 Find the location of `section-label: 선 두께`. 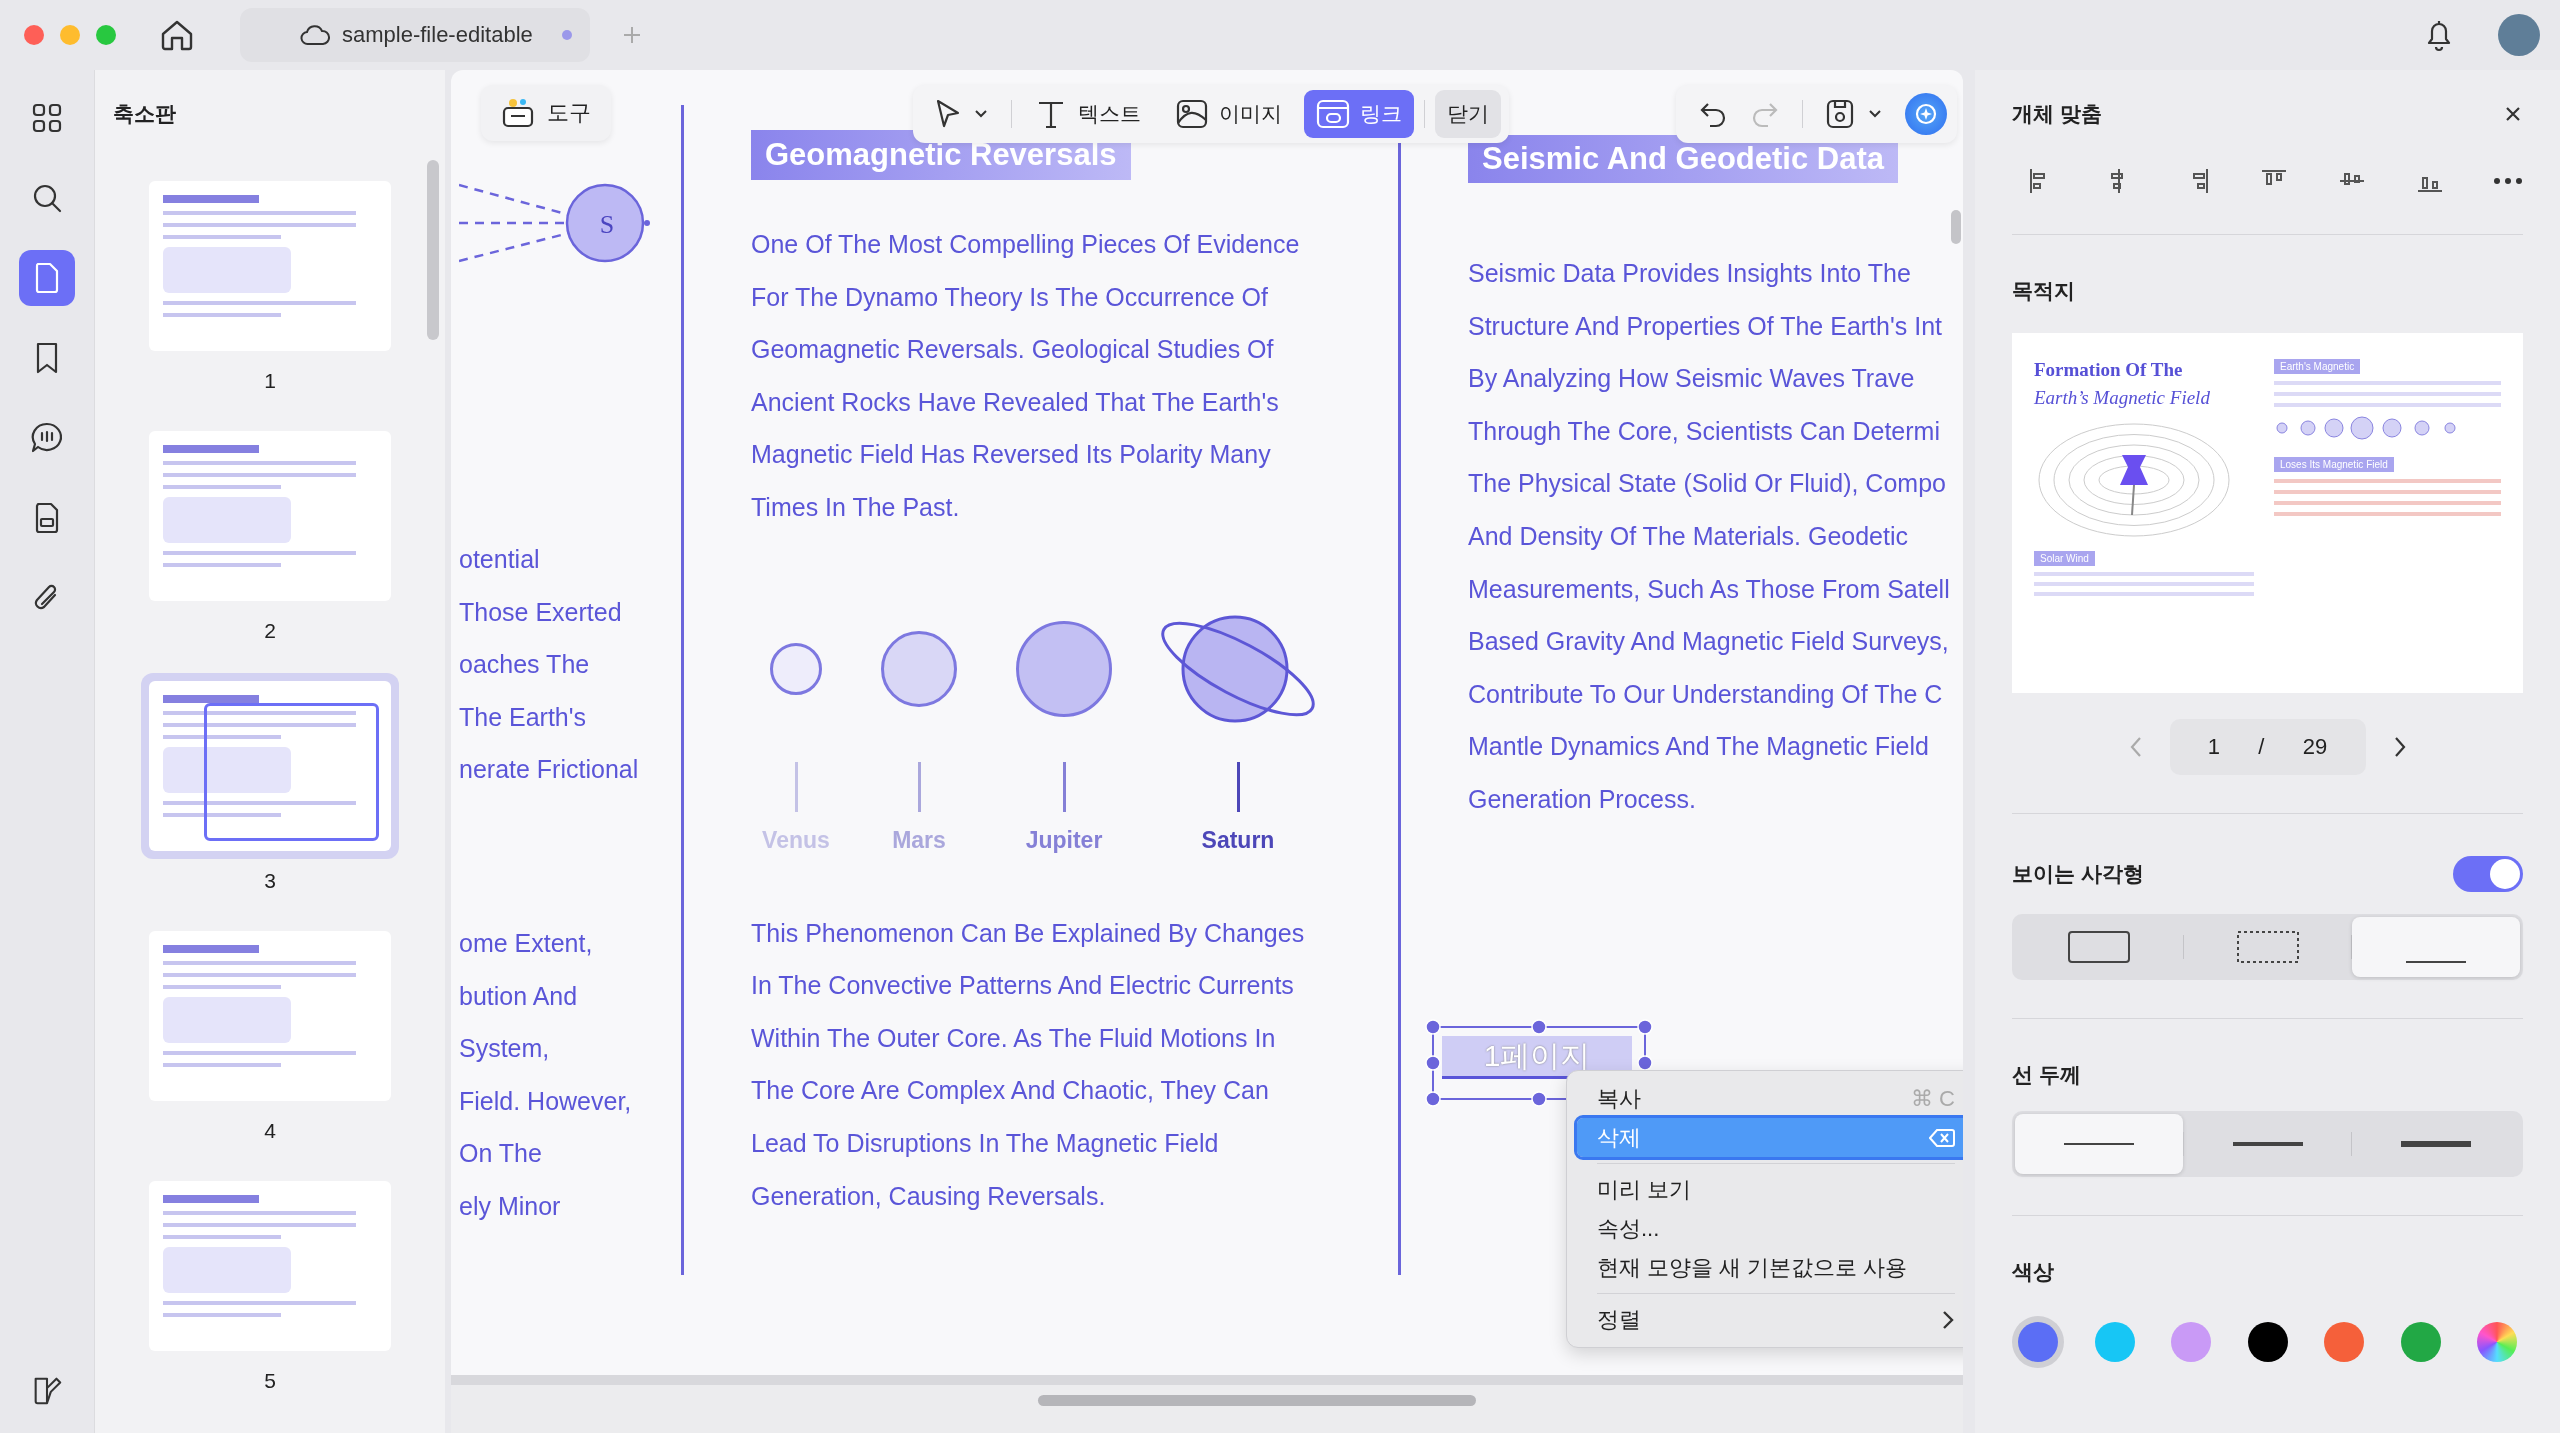

section-label: 선 두께 is located at coordinates (2047, 1075).